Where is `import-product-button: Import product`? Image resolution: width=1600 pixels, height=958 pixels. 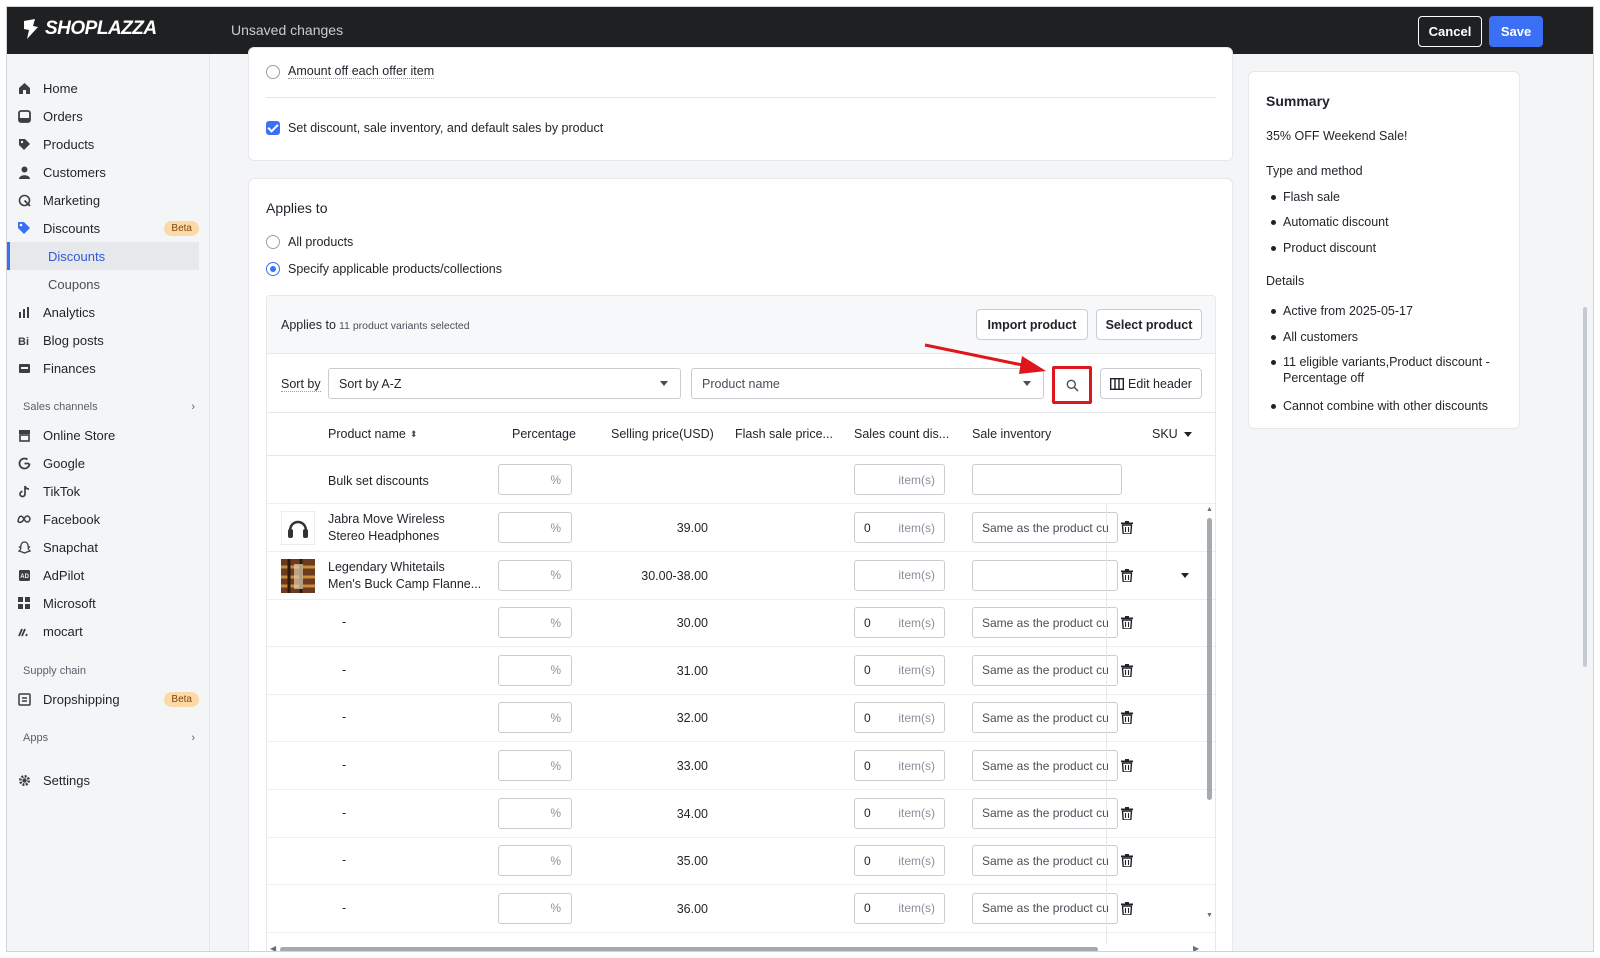
import-product-button: Import product is located at coordinates (1032, 324).